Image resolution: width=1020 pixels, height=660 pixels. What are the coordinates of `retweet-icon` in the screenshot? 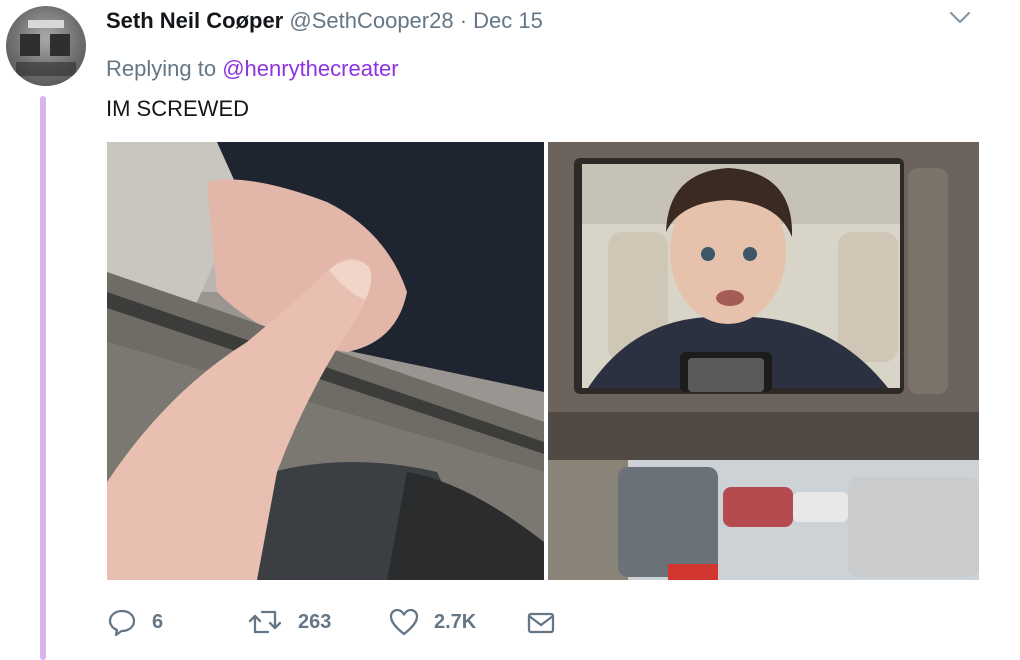 It's located at (265, 622).